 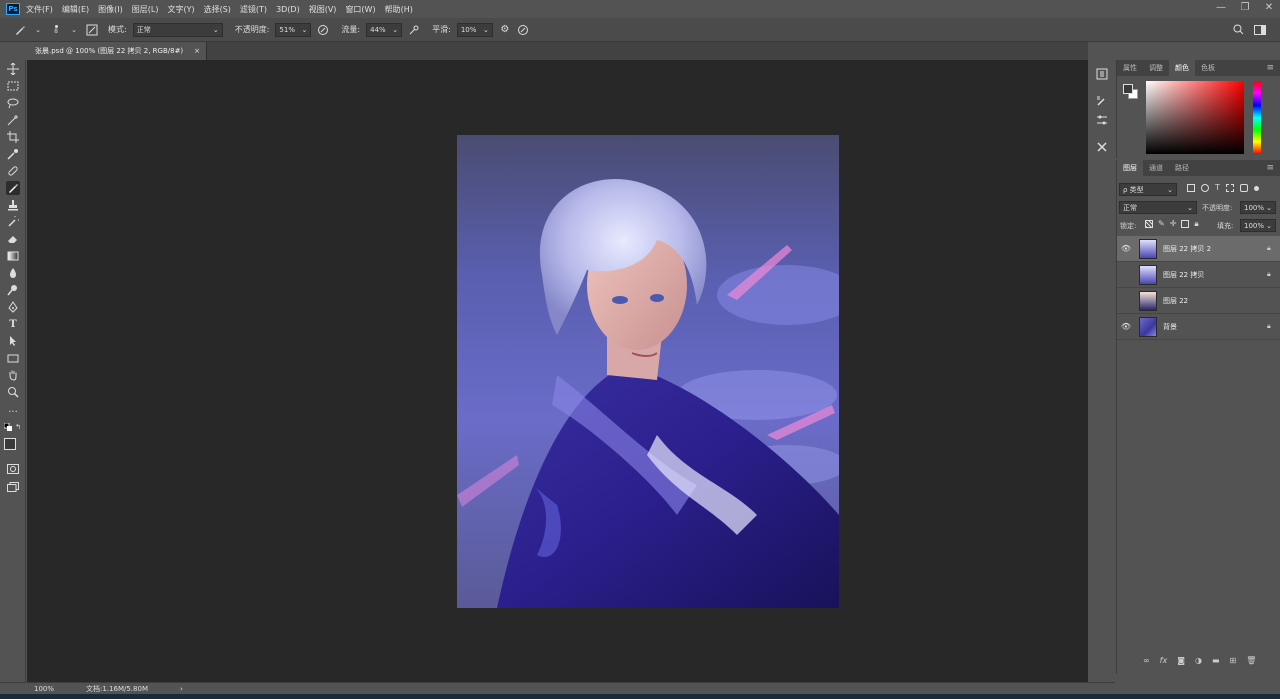 What do you see at coordinates (1198, 275) in the screenshot?
I see `layer-row: 图层 22 拷贝 🔒︎` at bounding box center [1198, 275].